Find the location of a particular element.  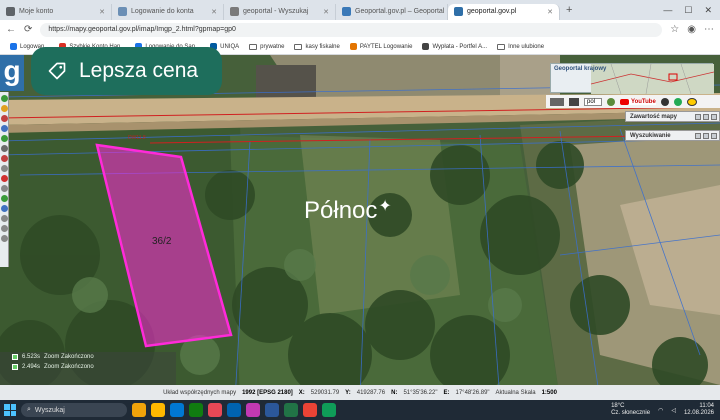

bookmark-item: Inne ulubione is located at coordinates (521, 46).